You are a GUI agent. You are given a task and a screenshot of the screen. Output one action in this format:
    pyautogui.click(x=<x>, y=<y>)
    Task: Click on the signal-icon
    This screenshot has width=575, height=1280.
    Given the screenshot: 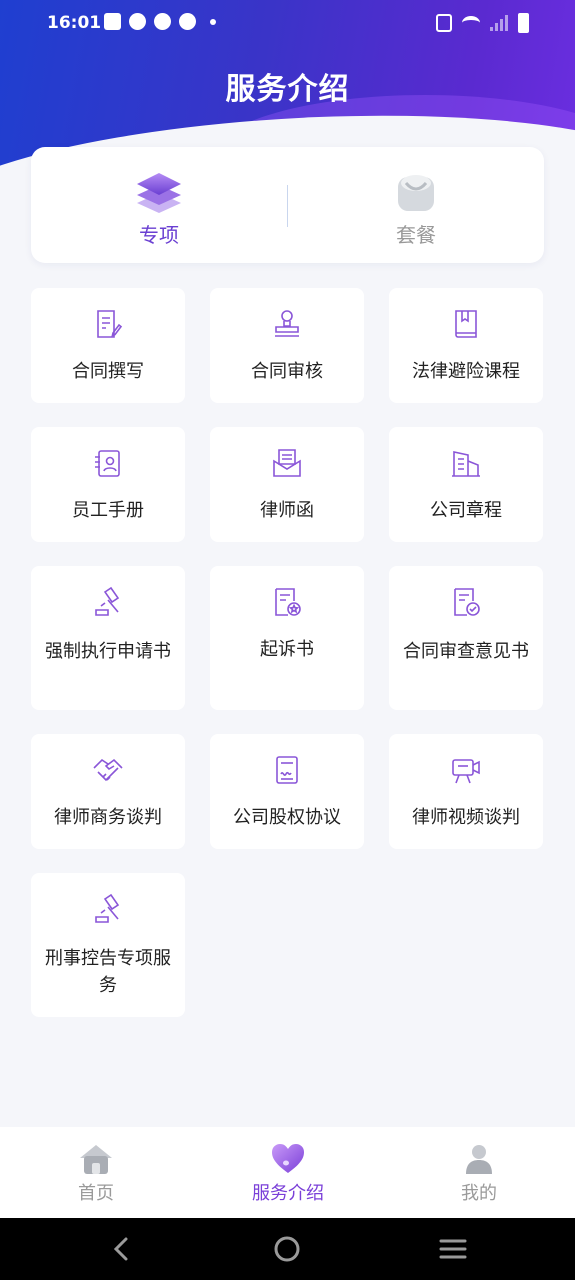 What is the action you would take?
    pyautogui.click(x=499, y=23)
    